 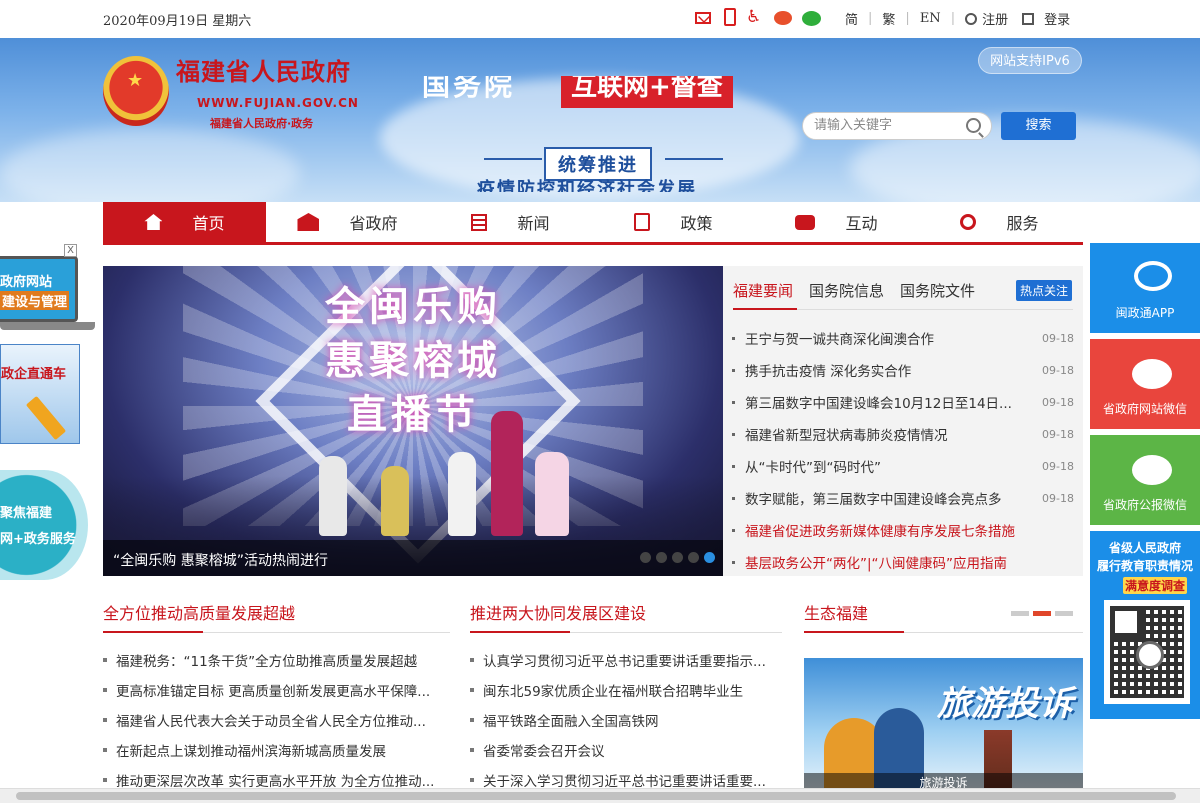 I want to click on tab-state-council-info: 国务院信息, so click(x=846, y=290).